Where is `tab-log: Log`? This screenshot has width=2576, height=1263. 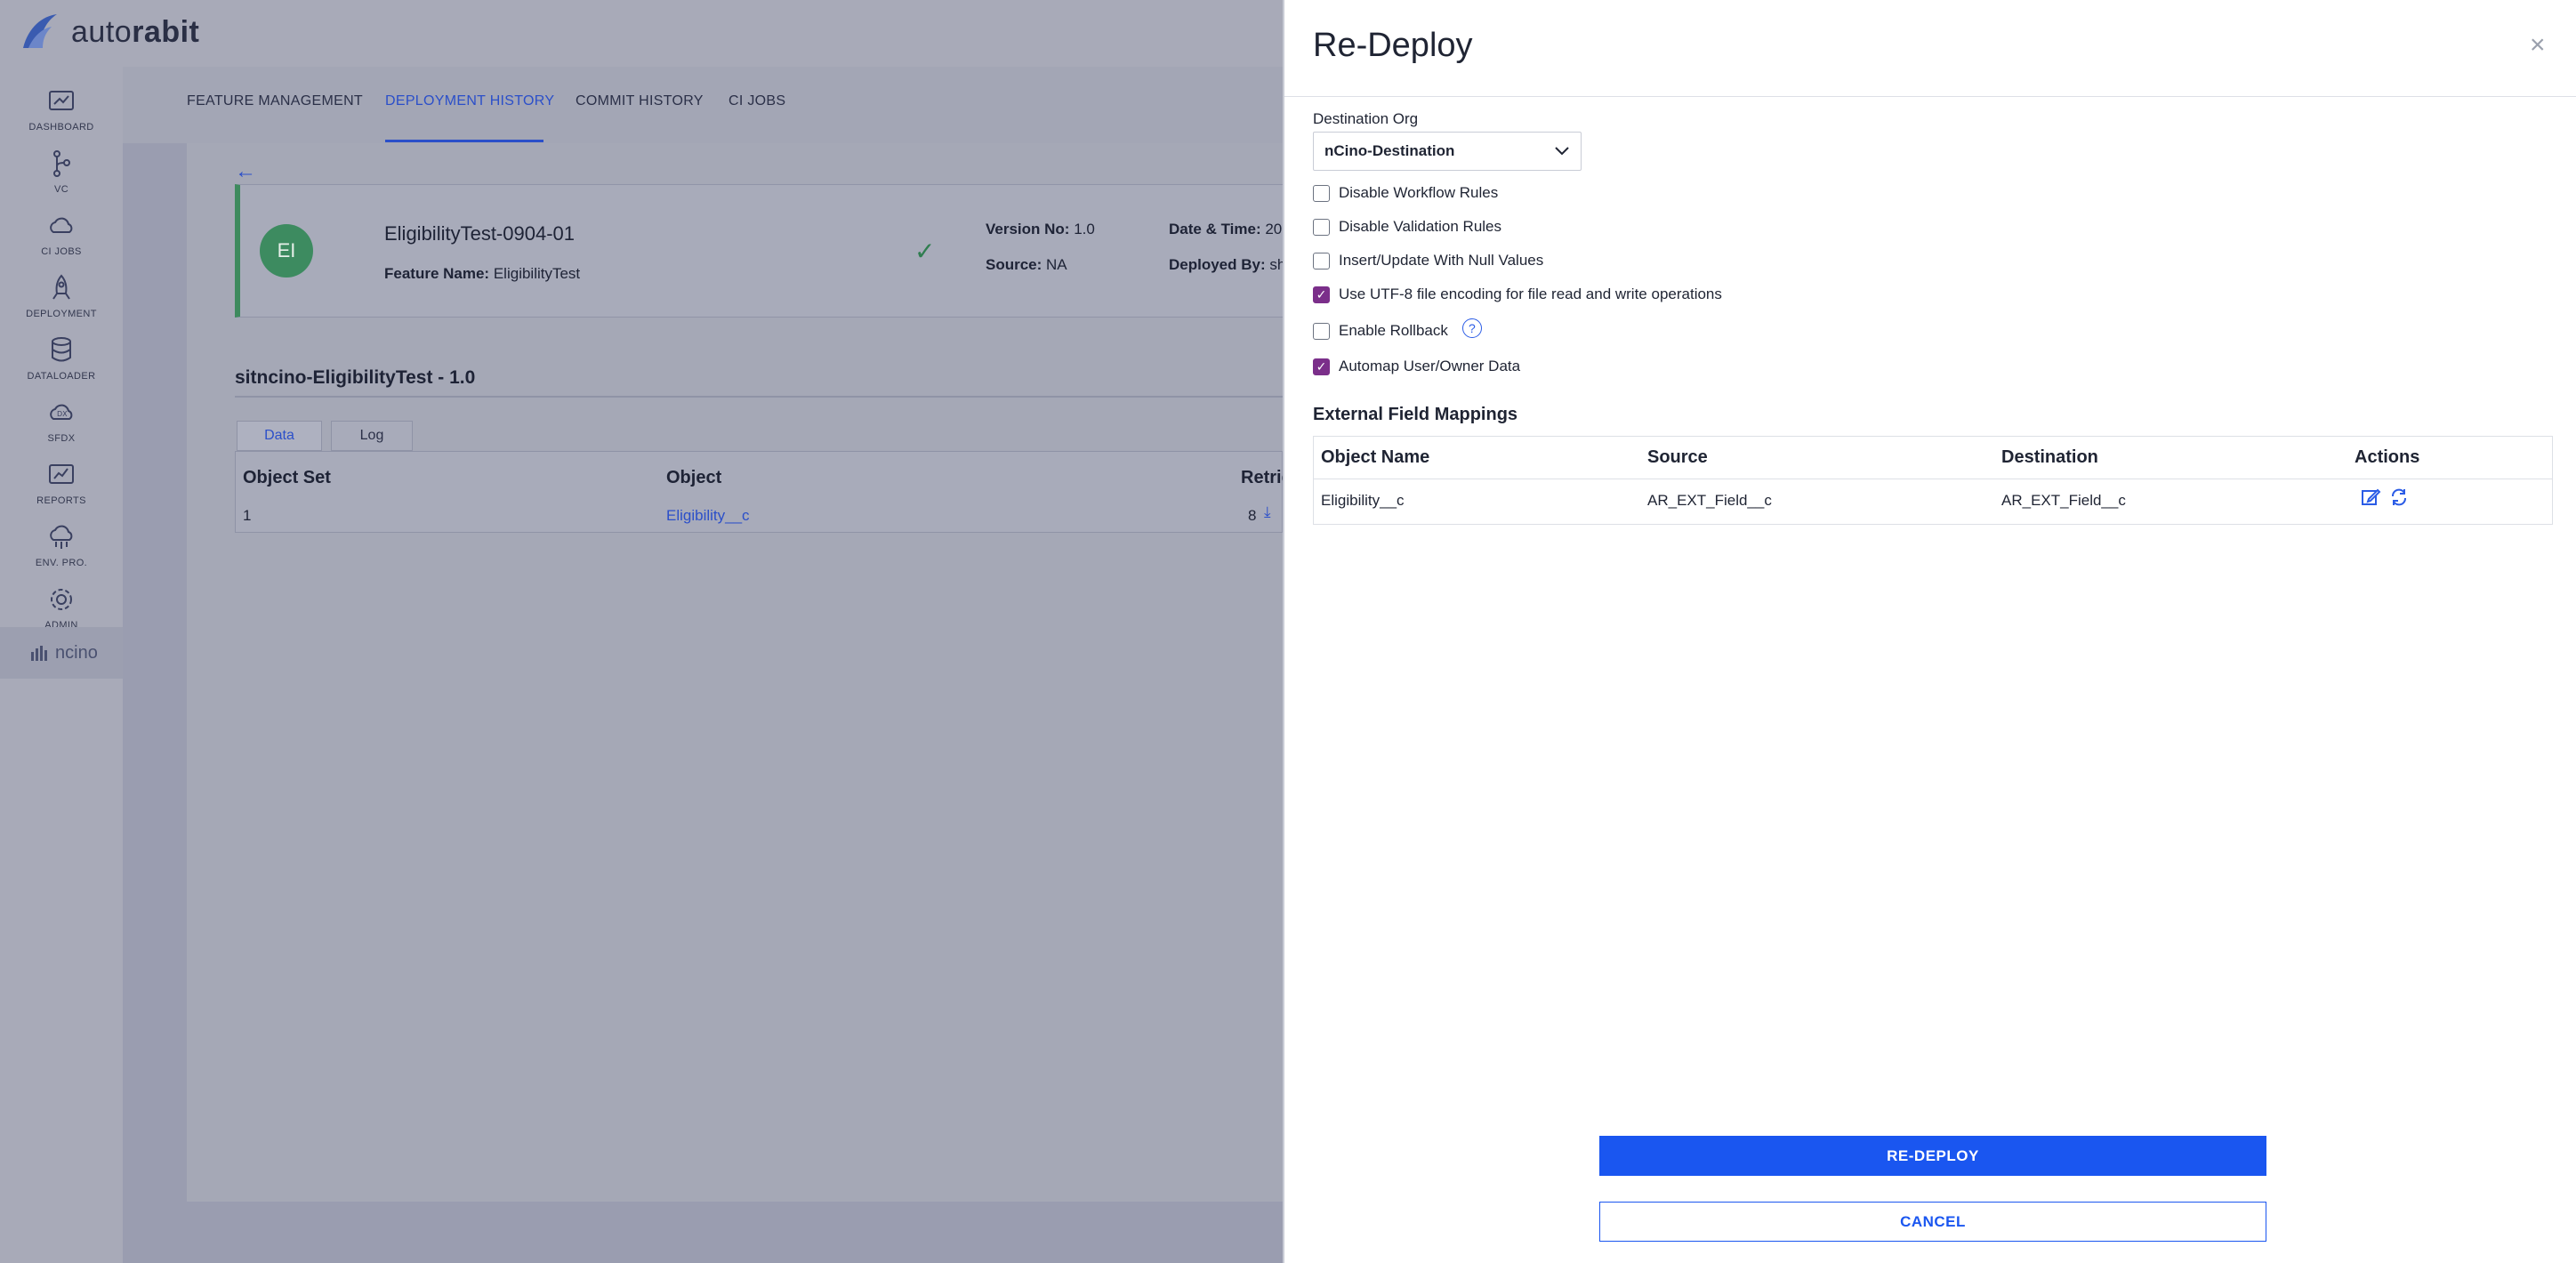 tab-log: Log is located at coordinates (372, 436).